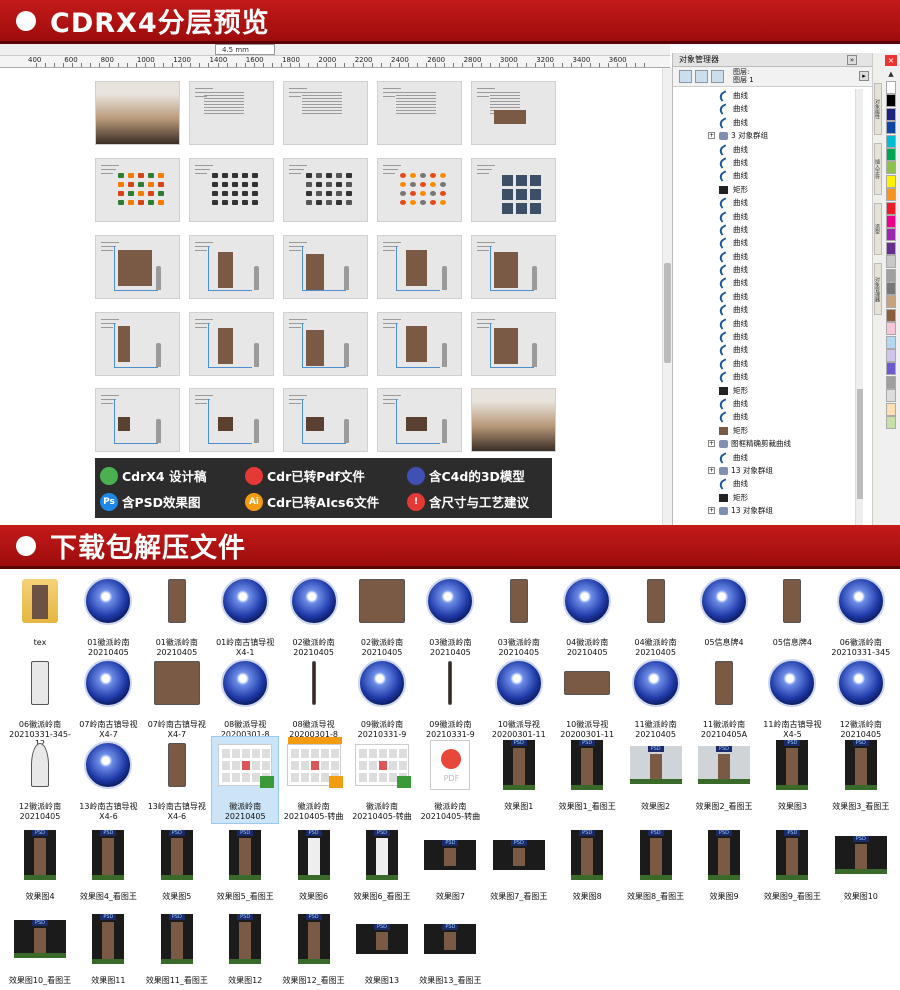 The height and width of the screenshot is (990, 900). What do you see at coordinates (314, 866) in the screenshot?
I see `file-item: PSD 效果图6` at bounding box center [314, 866].